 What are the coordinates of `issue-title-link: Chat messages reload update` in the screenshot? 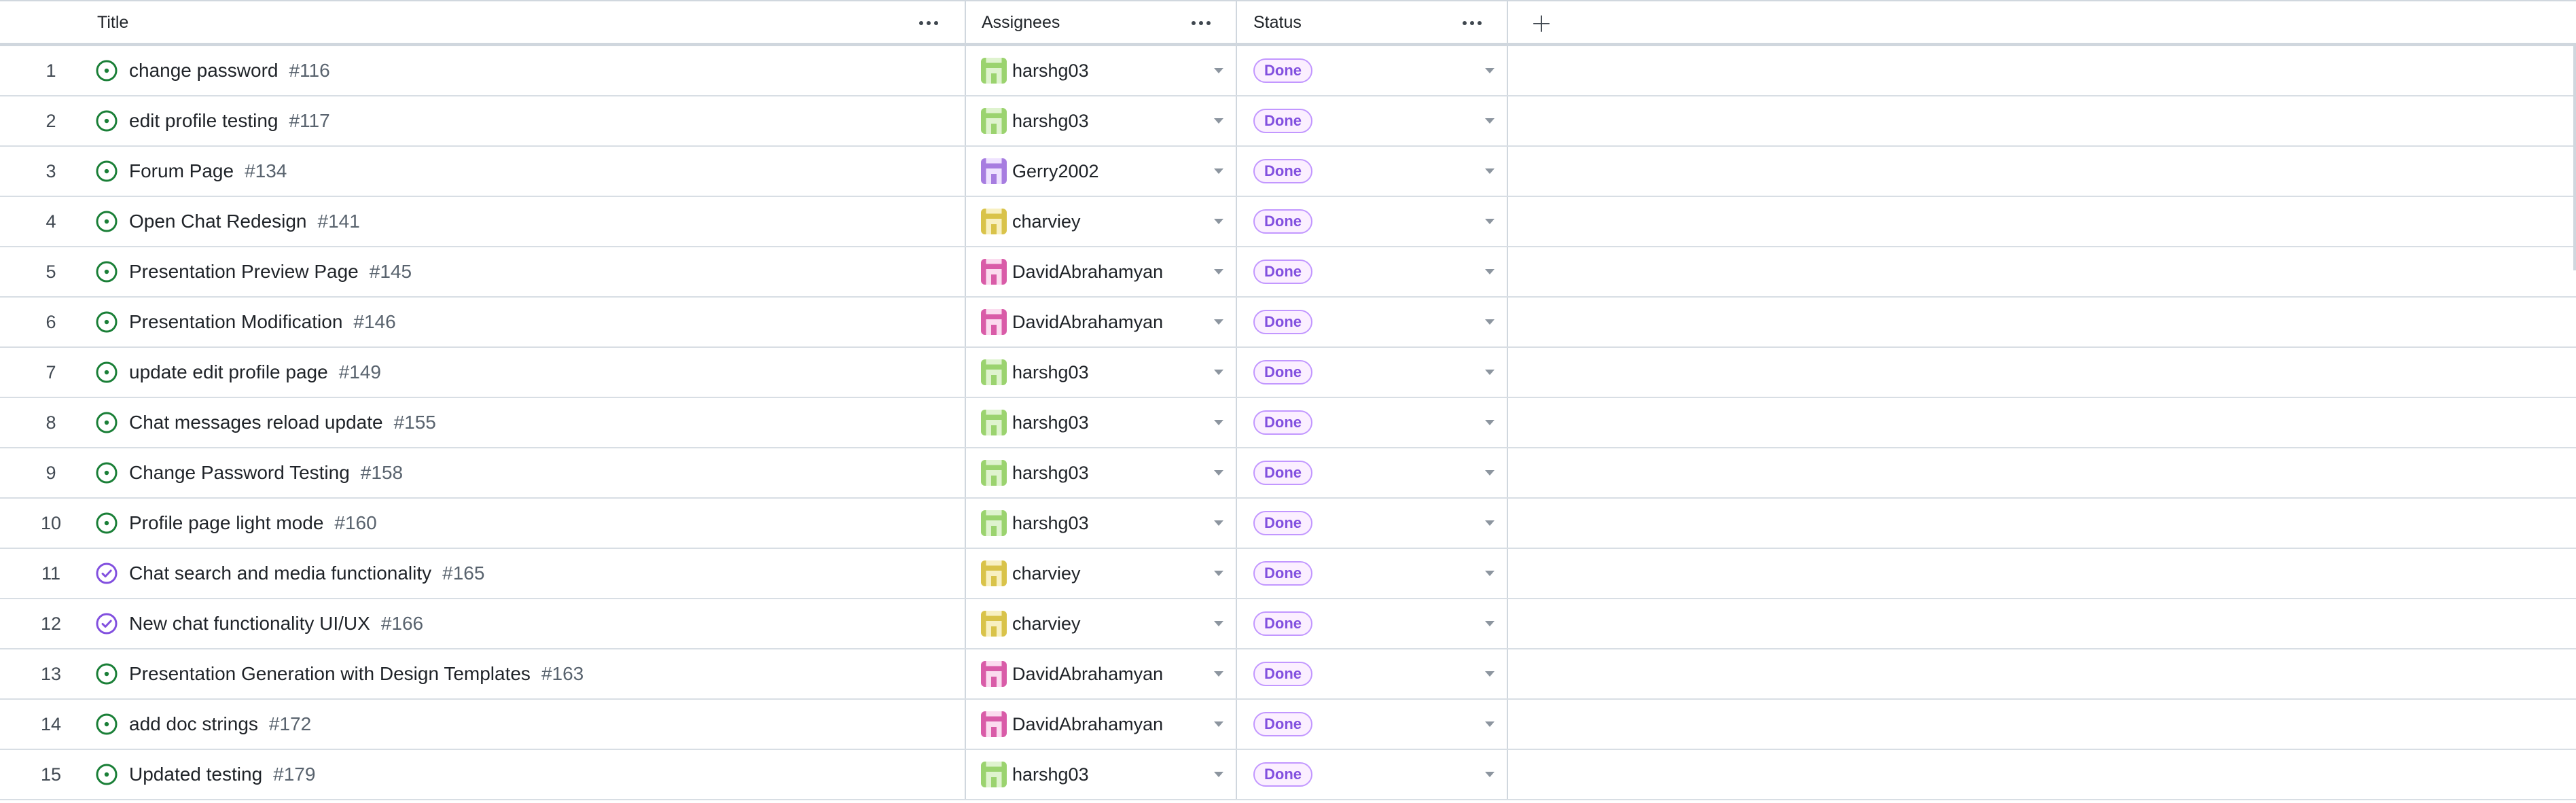 It's located at (256, 422).